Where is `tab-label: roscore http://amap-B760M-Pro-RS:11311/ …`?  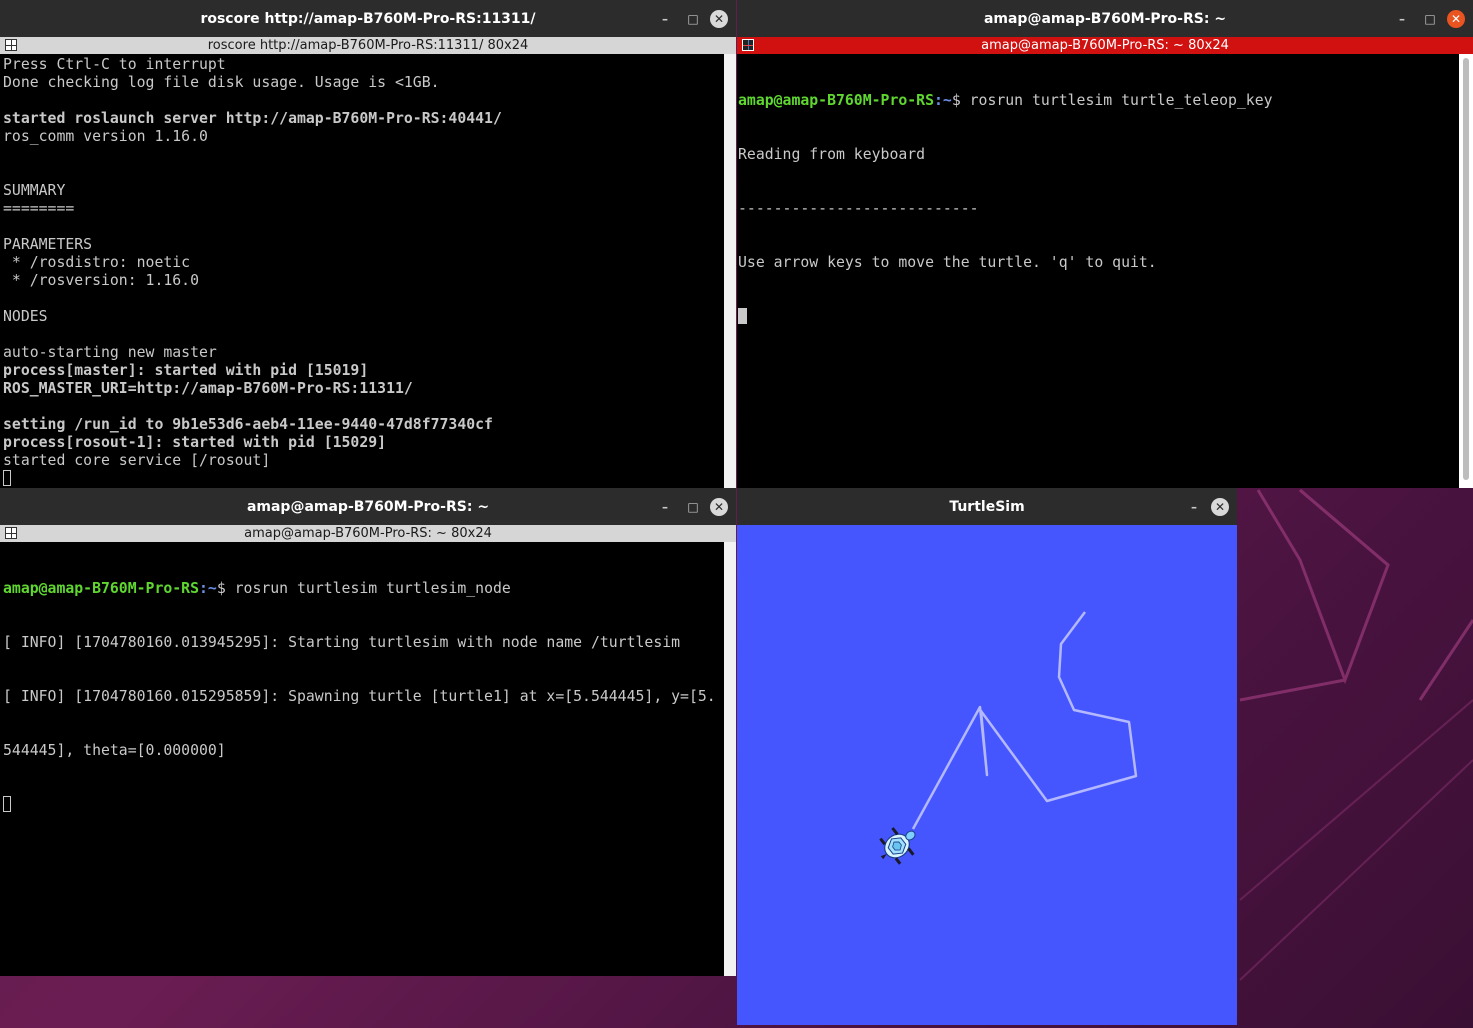 tab-label: roscore http://amap-B760M-Pro-RS:11311/ … is located at coordinates (368, 45).